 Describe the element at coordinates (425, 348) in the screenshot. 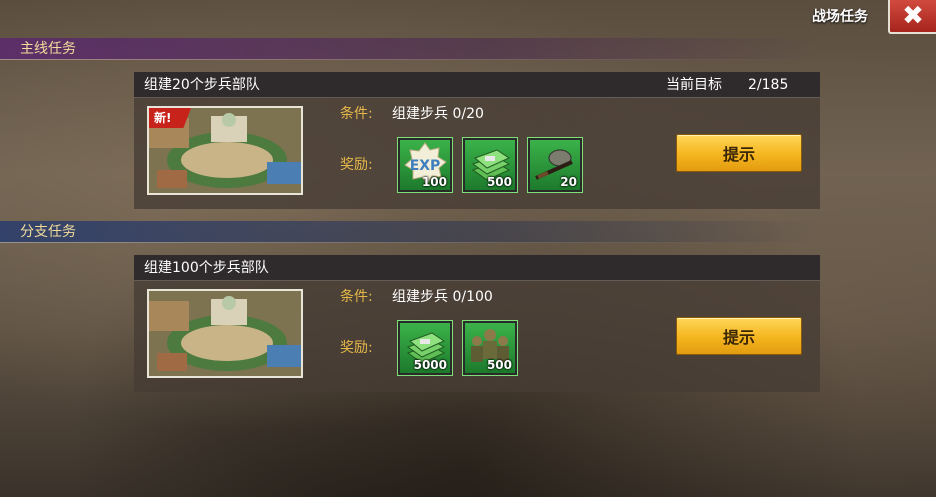

I see `reward-cash: 5000` at that location.